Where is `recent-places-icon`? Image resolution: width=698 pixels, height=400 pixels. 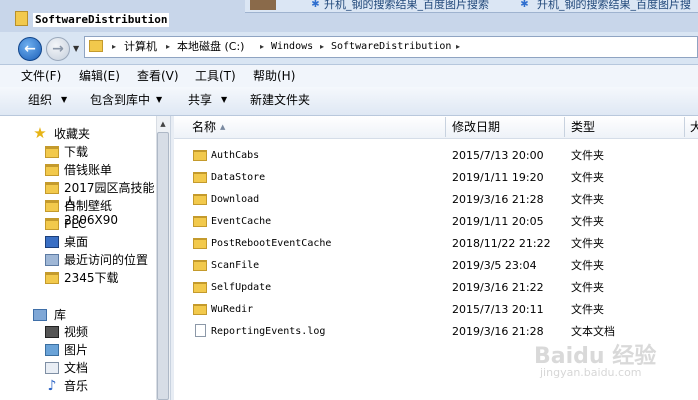 recent-places-icon is located at coordinates (52, 260).